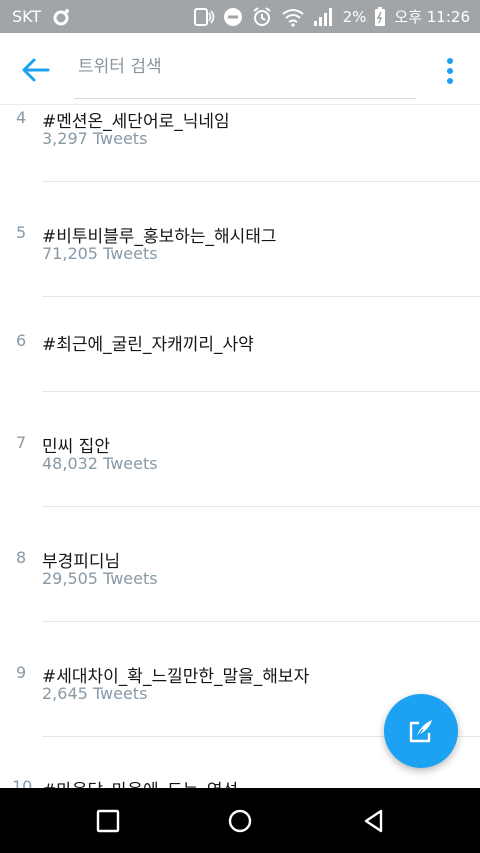  I want to click on compose-tweet-icon, so click(420, 731).